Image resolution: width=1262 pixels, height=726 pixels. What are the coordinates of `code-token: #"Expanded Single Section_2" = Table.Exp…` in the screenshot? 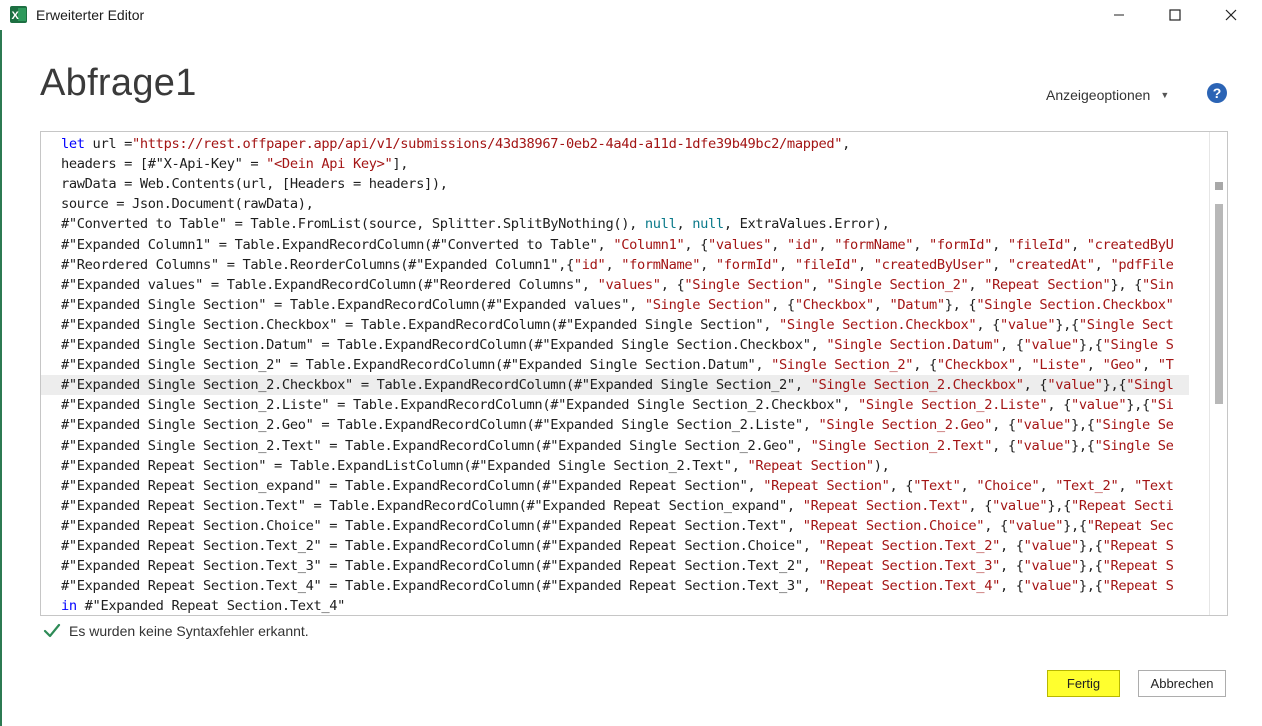 It's located at (416, 365).